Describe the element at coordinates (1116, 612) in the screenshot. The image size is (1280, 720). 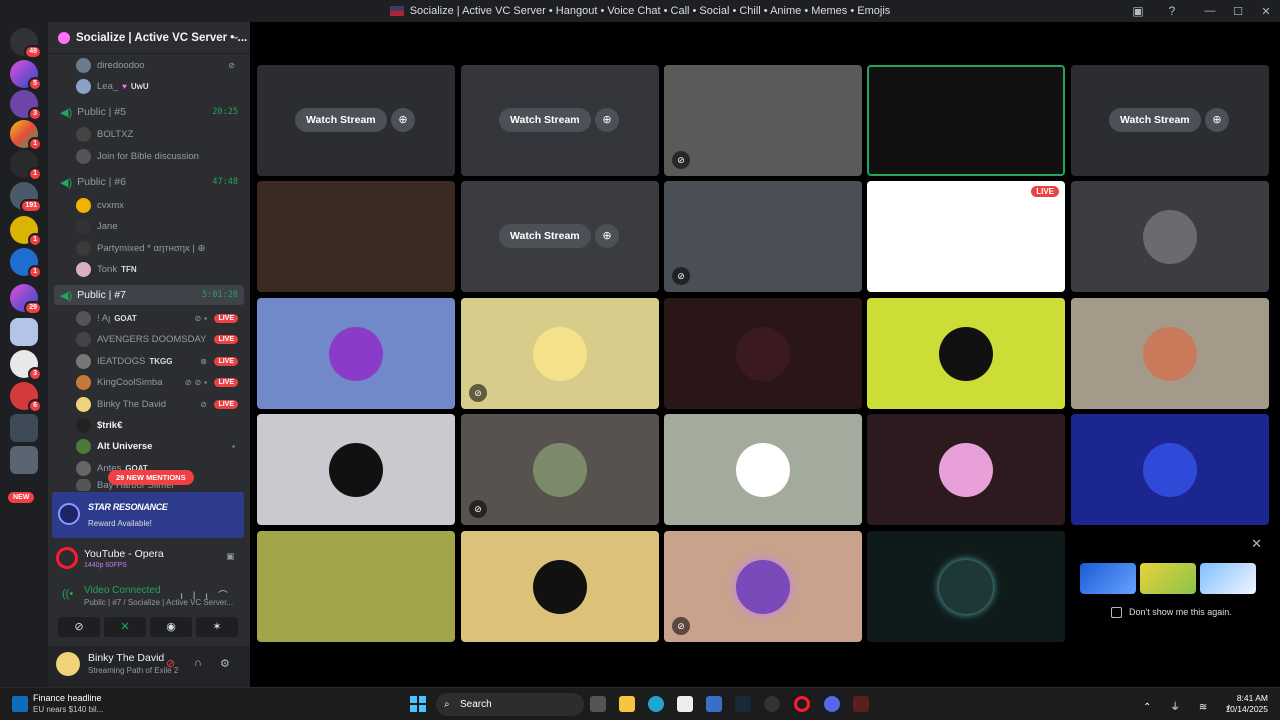
I see `dont-show-checkbox` at that location.